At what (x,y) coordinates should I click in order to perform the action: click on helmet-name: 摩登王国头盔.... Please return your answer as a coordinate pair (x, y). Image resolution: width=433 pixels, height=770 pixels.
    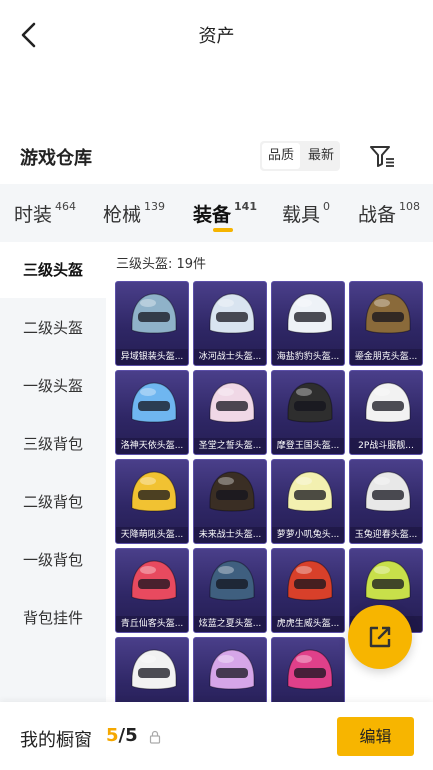
    Looking at the image, I should click on (308, 446).